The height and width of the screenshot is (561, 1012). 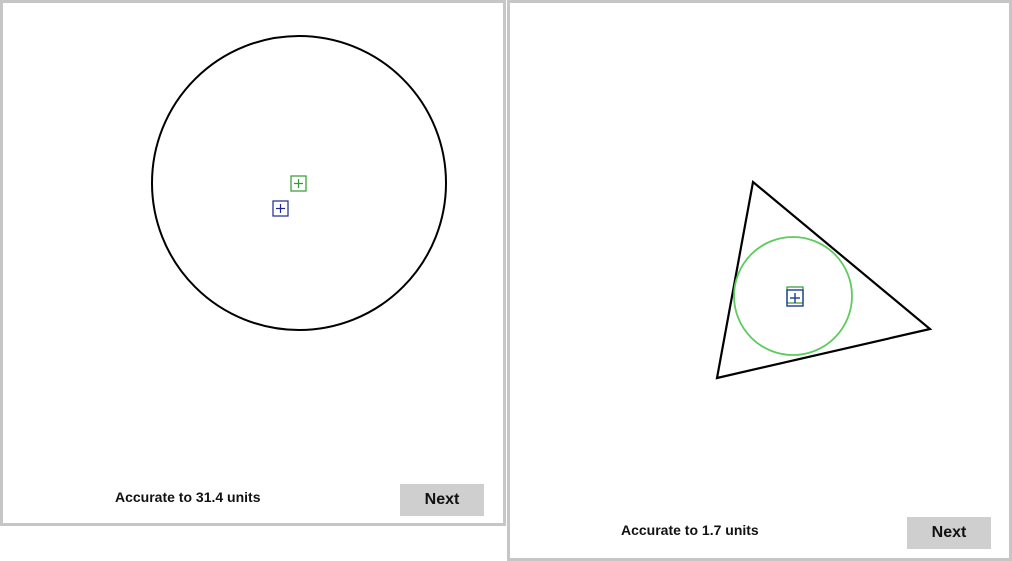 What do you see at coordinates (690, 530) in the screenshot?
I see `accuracy-status: Accurate to 1.7 units` at bounding box center [690, 530].